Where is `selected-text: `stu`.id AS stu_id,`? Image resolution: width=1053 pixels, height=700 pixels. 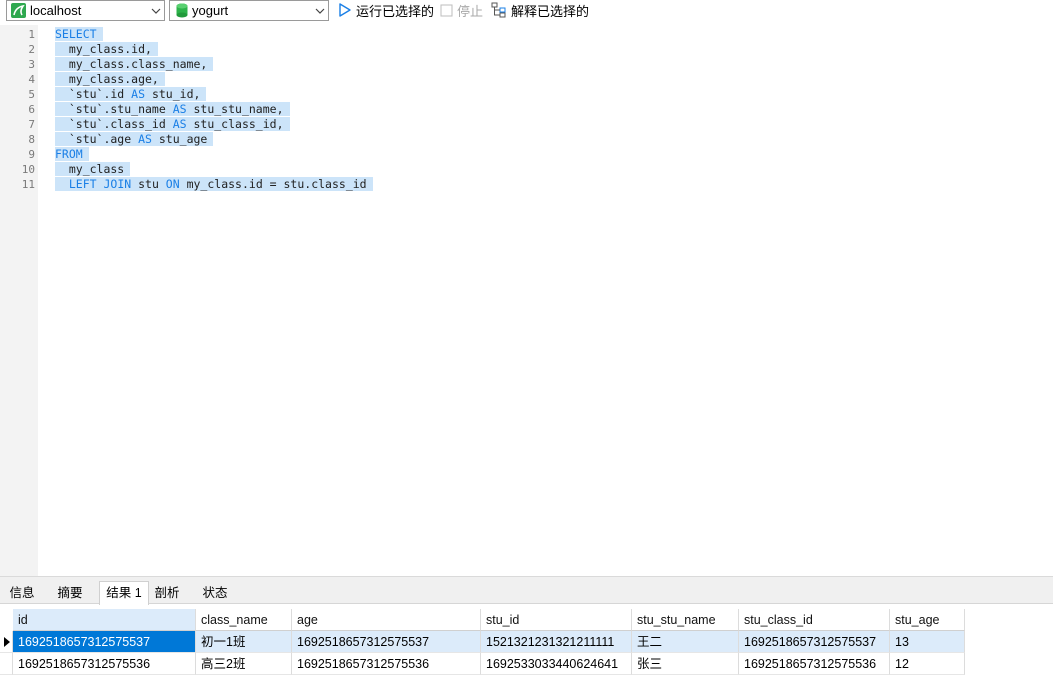 selected-text: `stu`.id AS stu_id, is located at coordinates (131, 94).